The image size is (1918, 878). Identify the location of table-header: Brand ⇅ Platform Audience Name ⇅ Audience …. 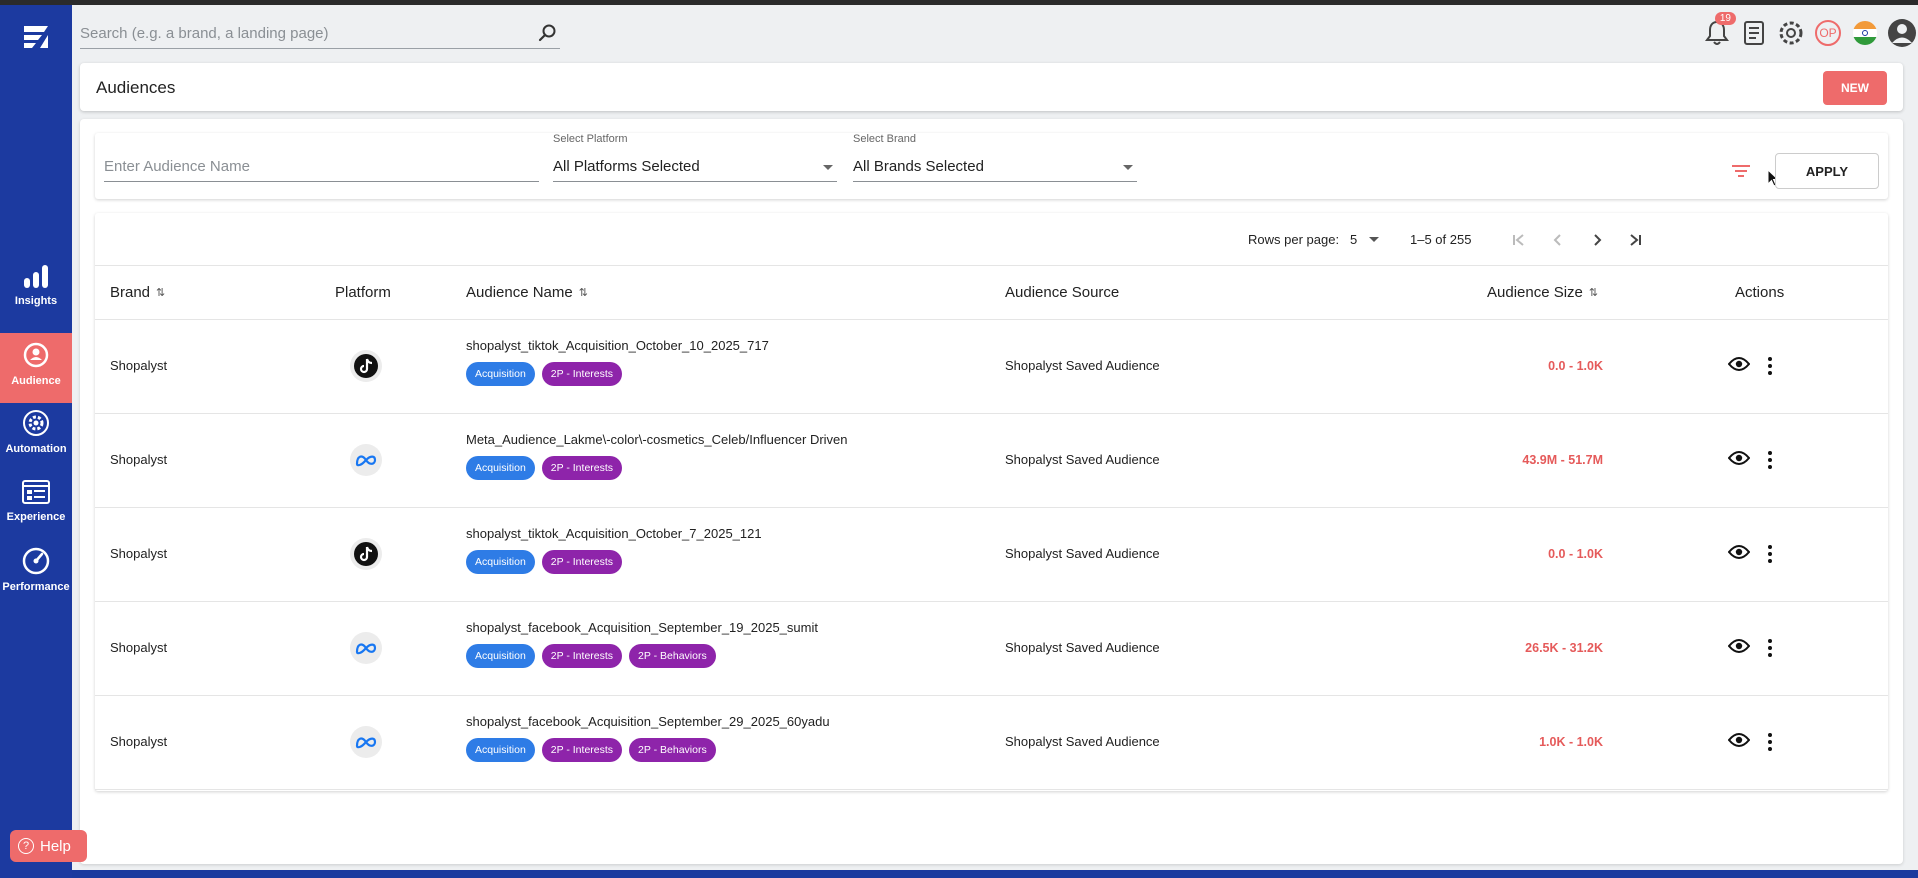
(991, 293).